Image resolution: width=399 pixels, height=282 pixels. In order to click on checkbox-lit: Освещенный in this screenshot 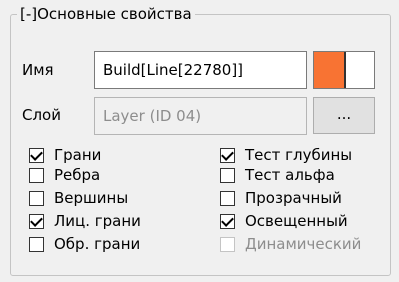, I will do `click(284, 221)`.